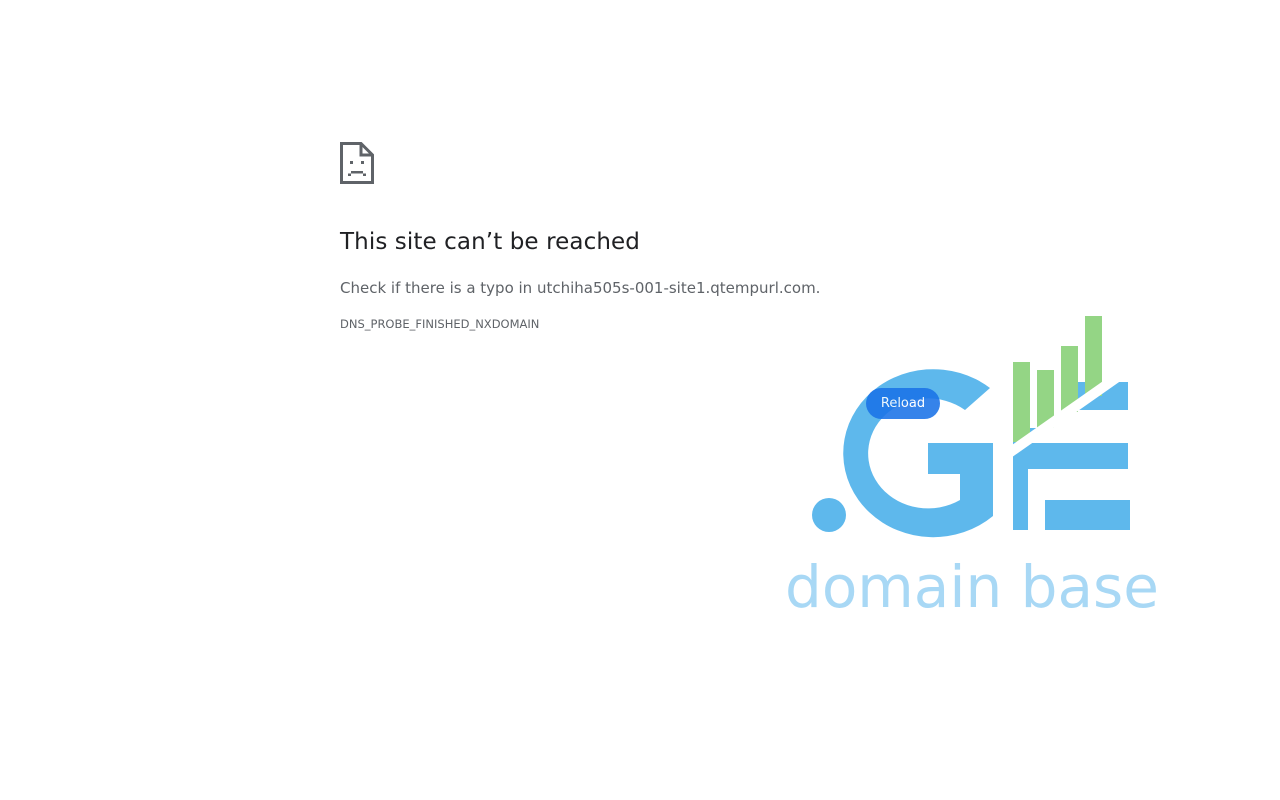 The image size is (1280, 800). What do you see at coordinates (490, 242) in the screenshot?
I see `error-title: This site can’t be reached` at bounding box center [490, 242].